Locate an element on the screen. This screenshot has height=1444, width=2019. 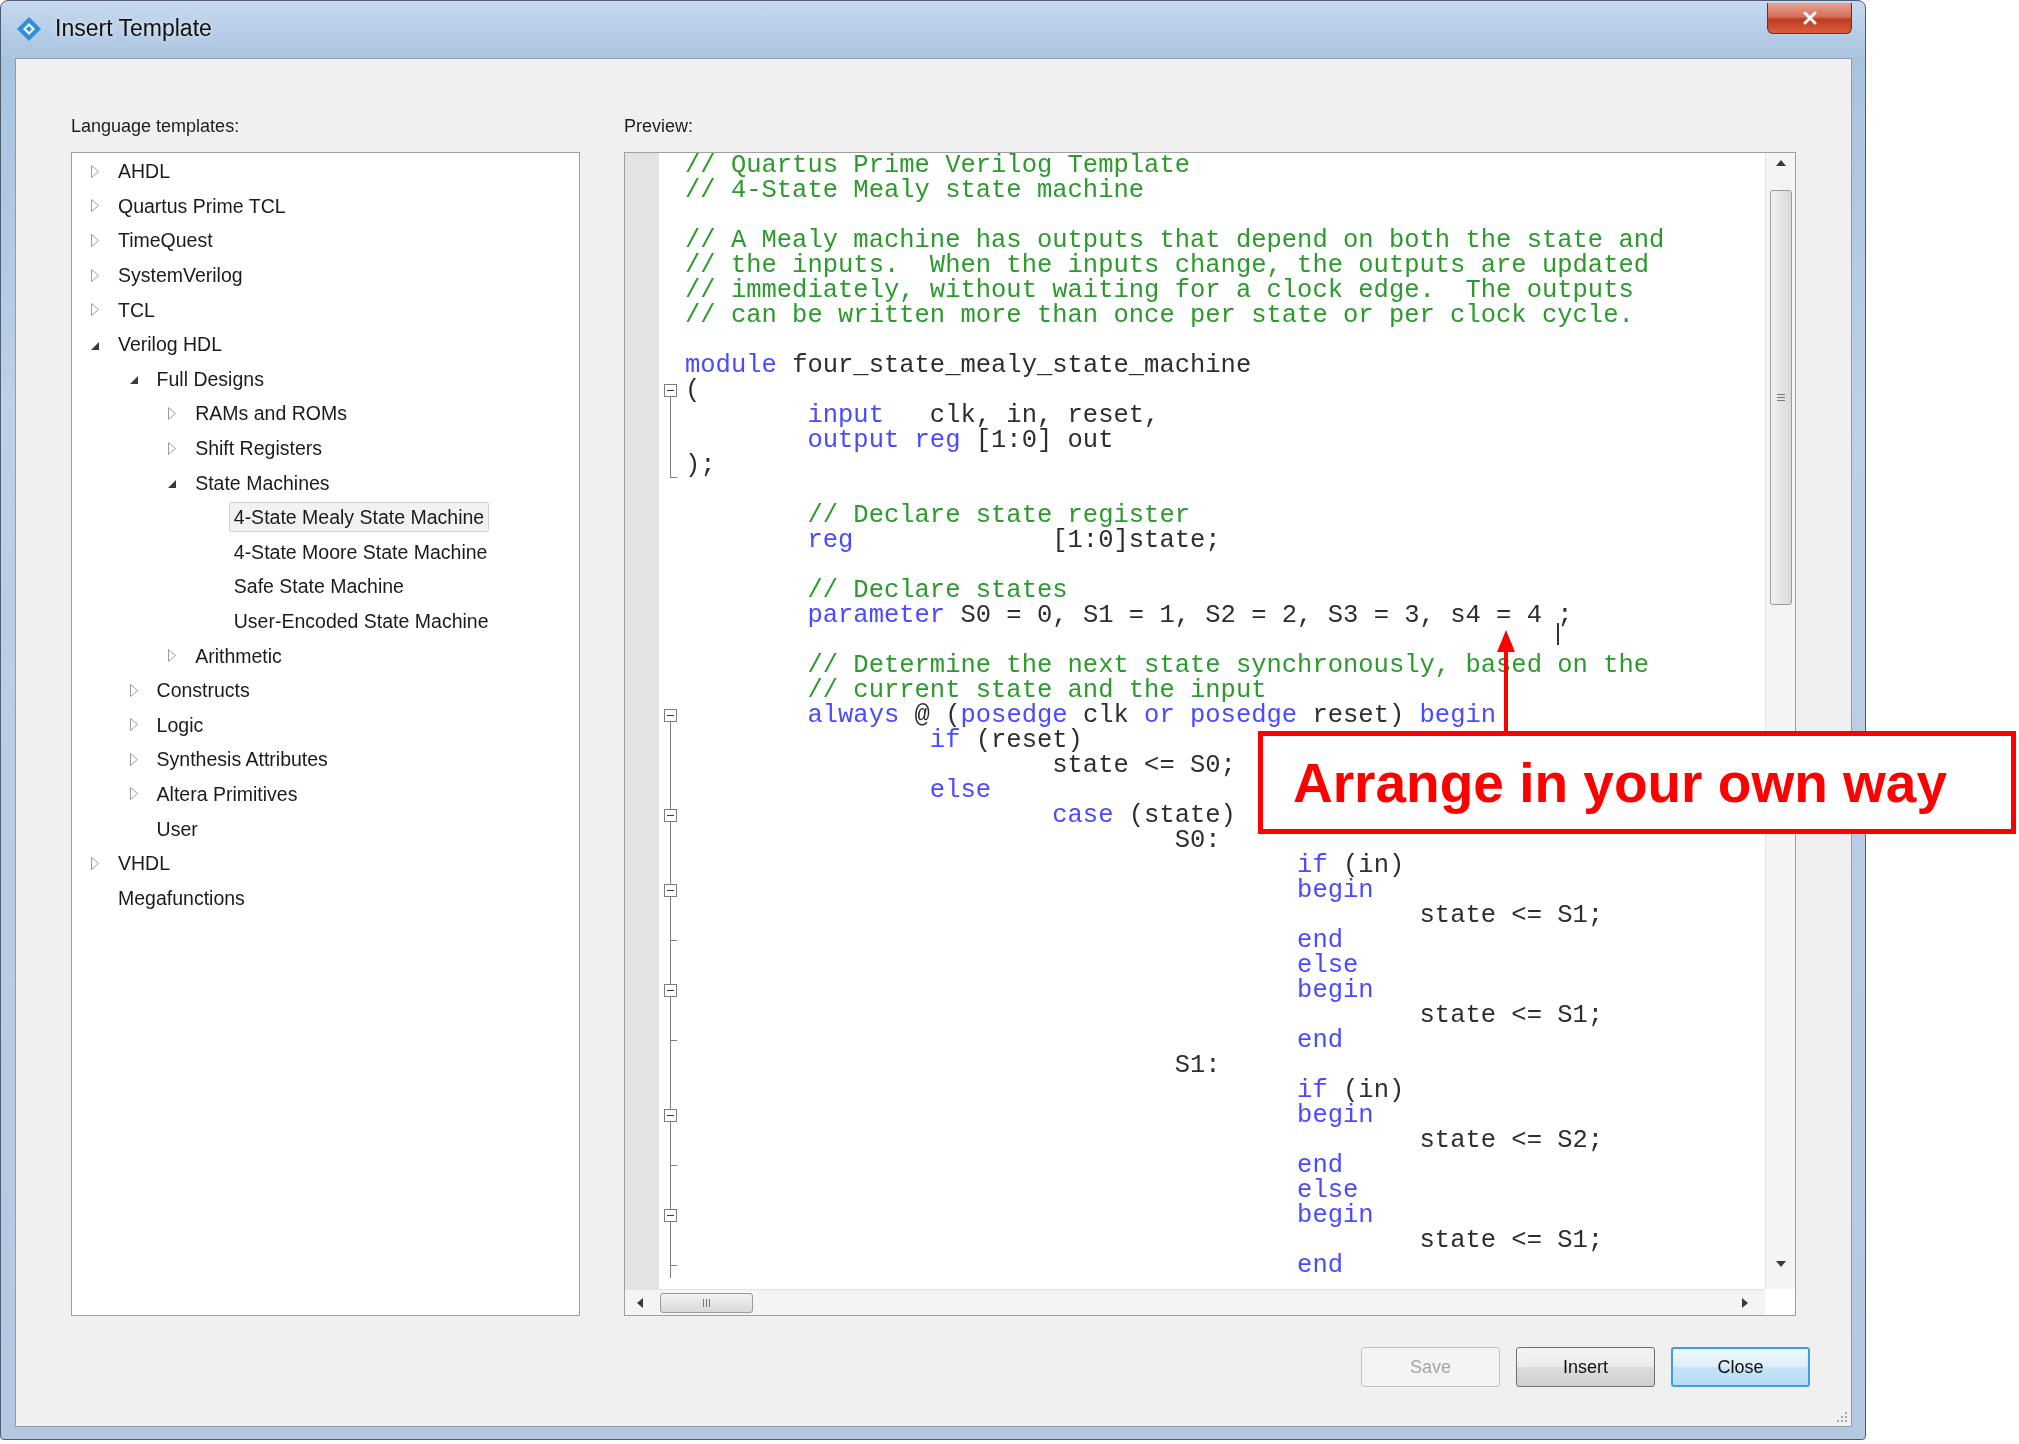
code-line: // can be written more than once per state or per clock cycle. is located at coordinates (1159, 315).